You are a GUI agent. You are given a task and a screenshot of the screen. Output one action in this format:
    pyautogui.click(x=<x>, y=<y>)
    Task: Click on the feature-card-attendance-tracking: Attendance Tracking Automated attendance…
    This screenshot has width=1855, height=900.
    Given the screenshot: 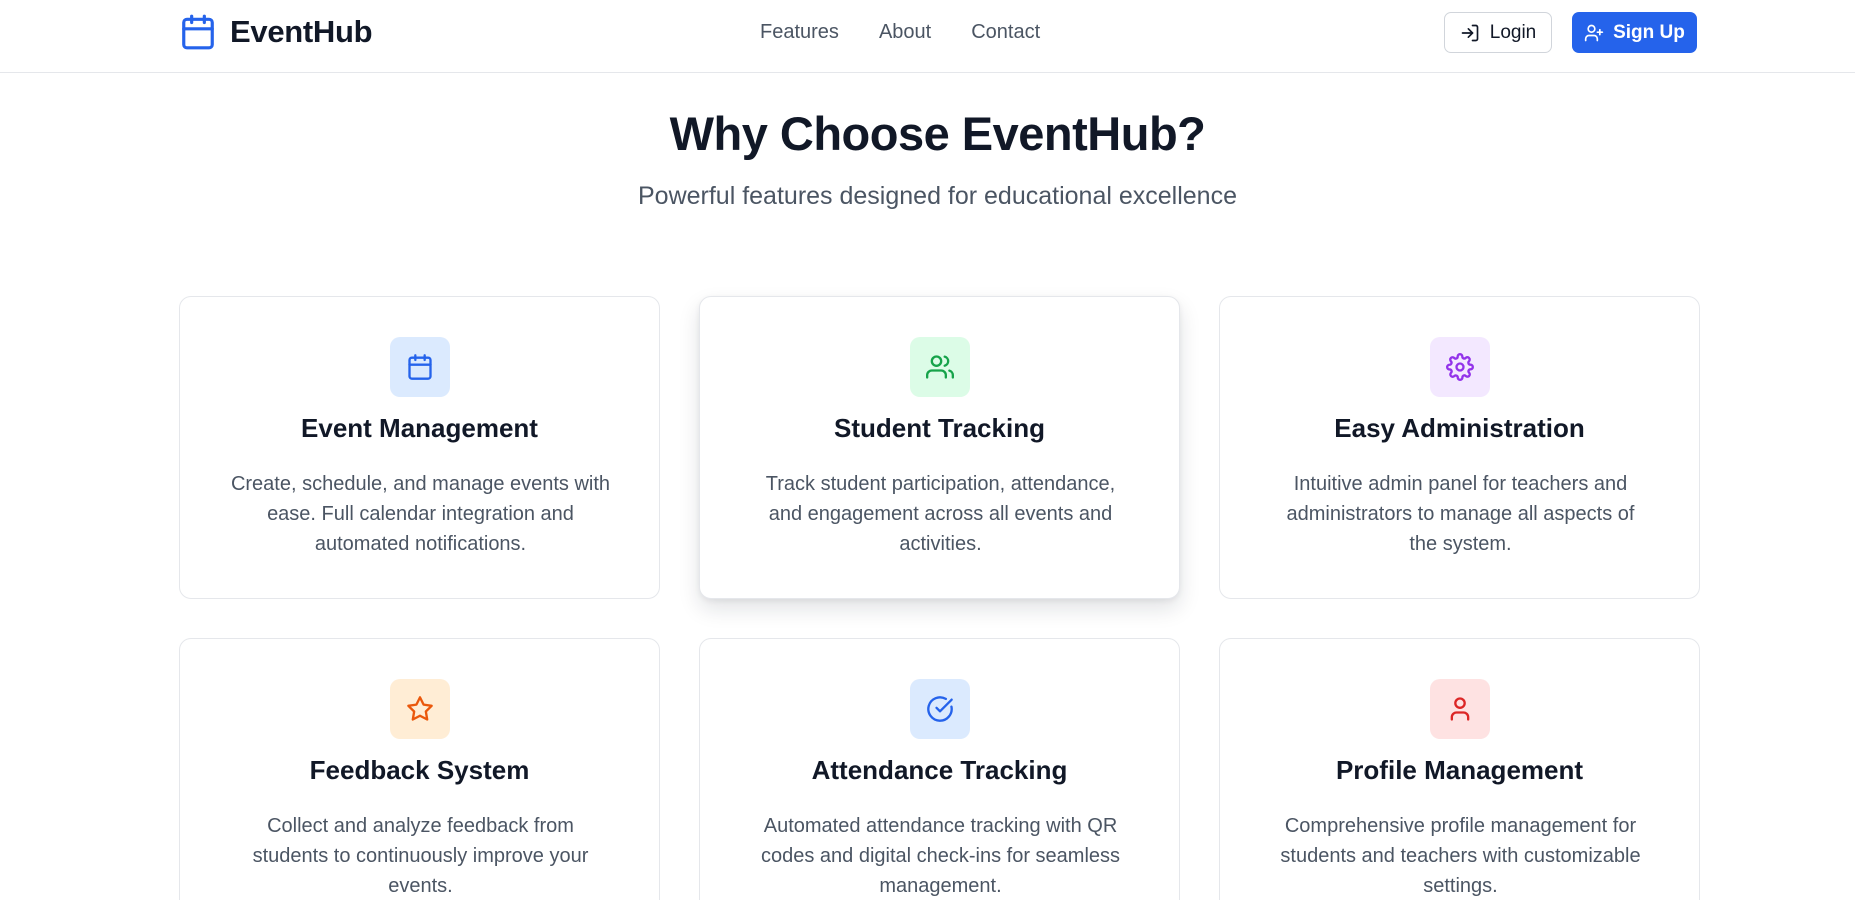 What is the action you would take?
    pyautogui.click(x=939, y=769)
    